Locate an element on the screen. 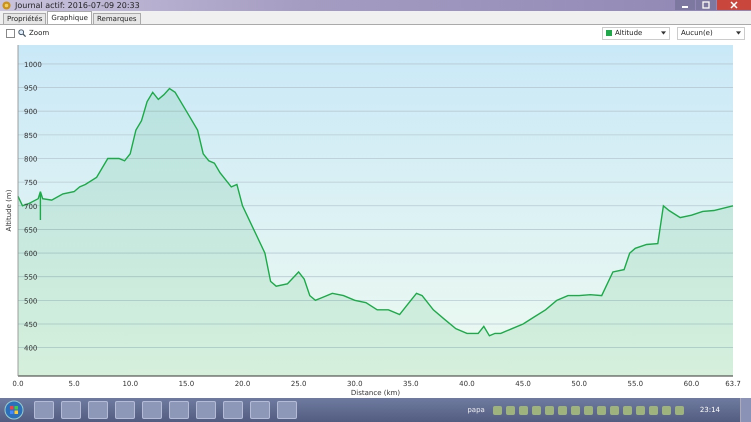  maximize-icon is located at coordinates (706, 5).